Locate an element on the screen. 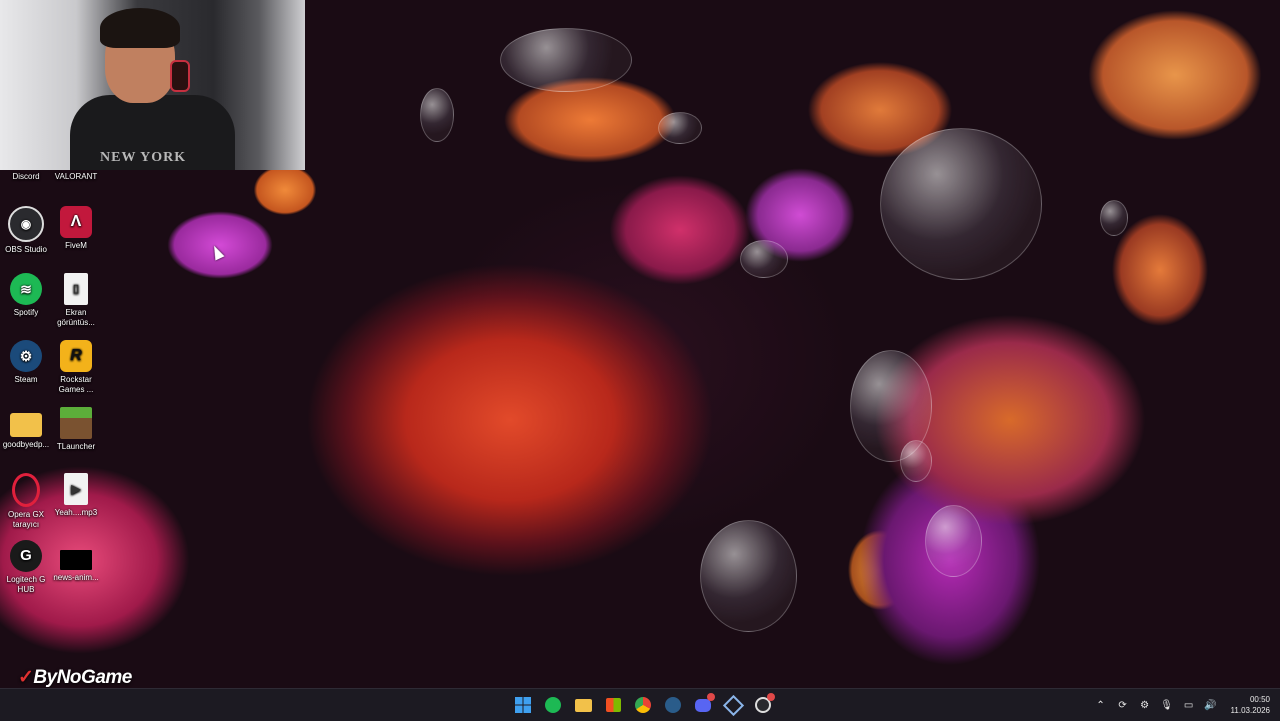 The height and width of the screenshot is (721, 1280). taskbar-microsoft-store is located at coordinates (613, 705).